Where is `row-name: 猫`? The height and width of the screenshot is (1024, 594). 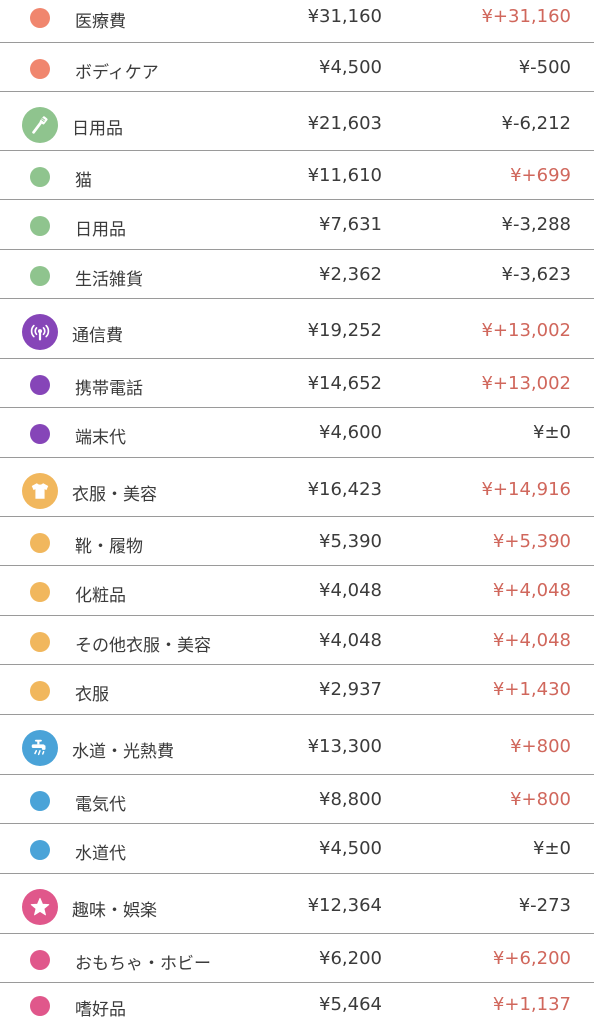
row-name: 猫 is located at coordinates (83, 180).